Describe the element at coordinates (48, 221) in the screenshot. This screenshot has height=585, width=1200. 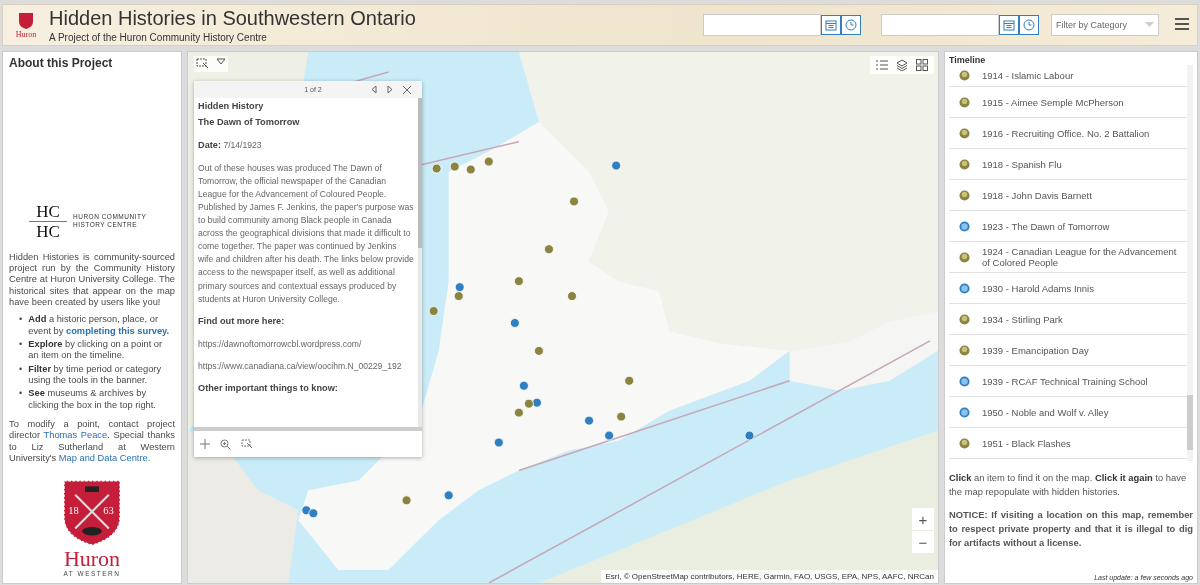
I see `hchc-logo: HC HC` at that location.